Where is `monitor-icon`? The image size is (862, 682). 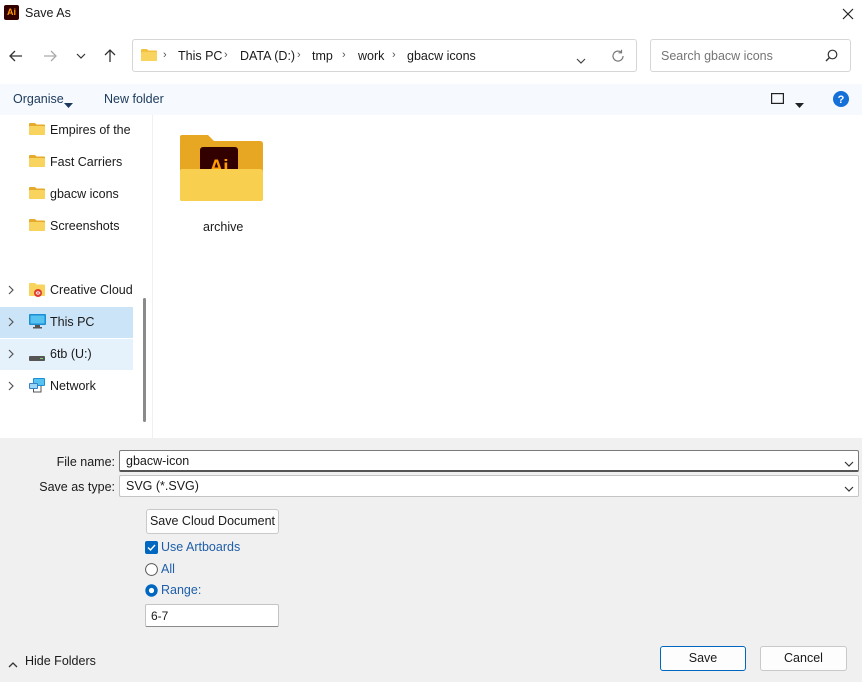
monitor-icon is located at coordinates (37, 323).